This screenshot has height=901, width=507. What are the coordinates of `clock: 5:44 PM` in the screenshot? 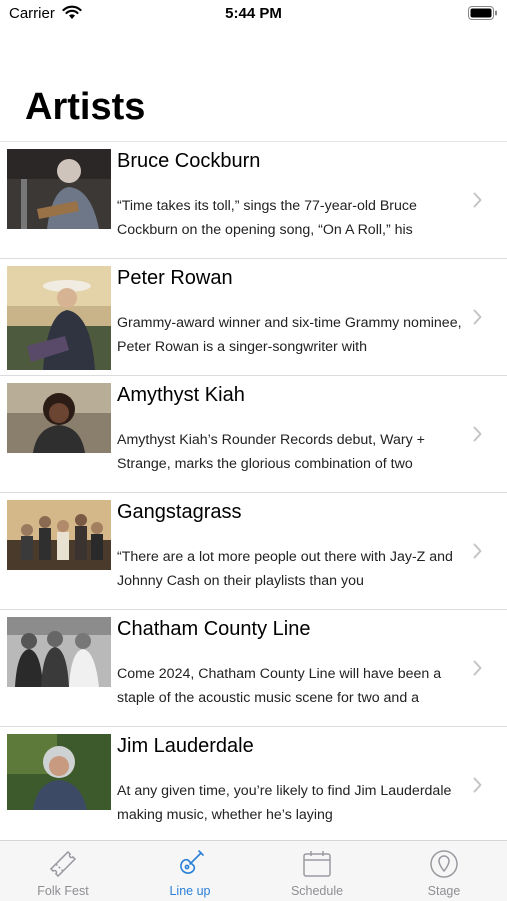 It's located at (253, 13).